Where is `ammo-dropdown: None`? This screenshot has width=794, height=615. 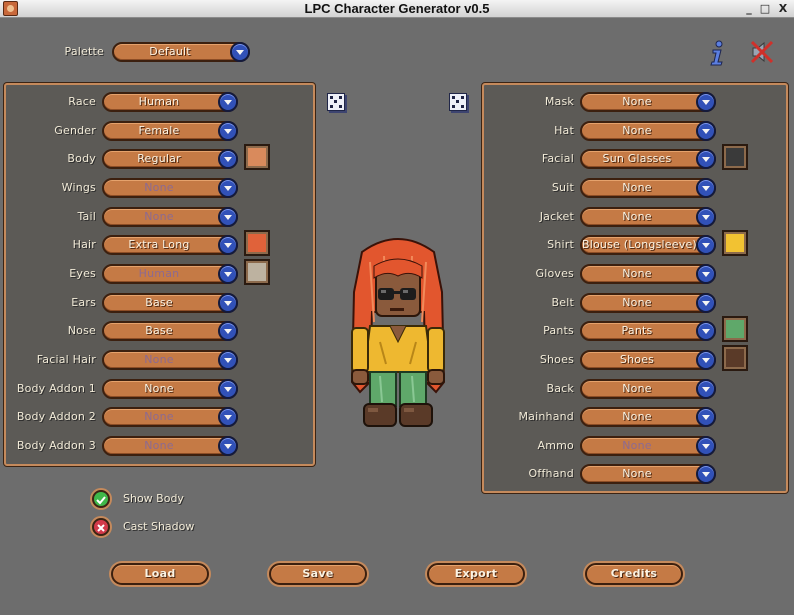
ammo-dropdown: None is located at coordinates (648, 445).